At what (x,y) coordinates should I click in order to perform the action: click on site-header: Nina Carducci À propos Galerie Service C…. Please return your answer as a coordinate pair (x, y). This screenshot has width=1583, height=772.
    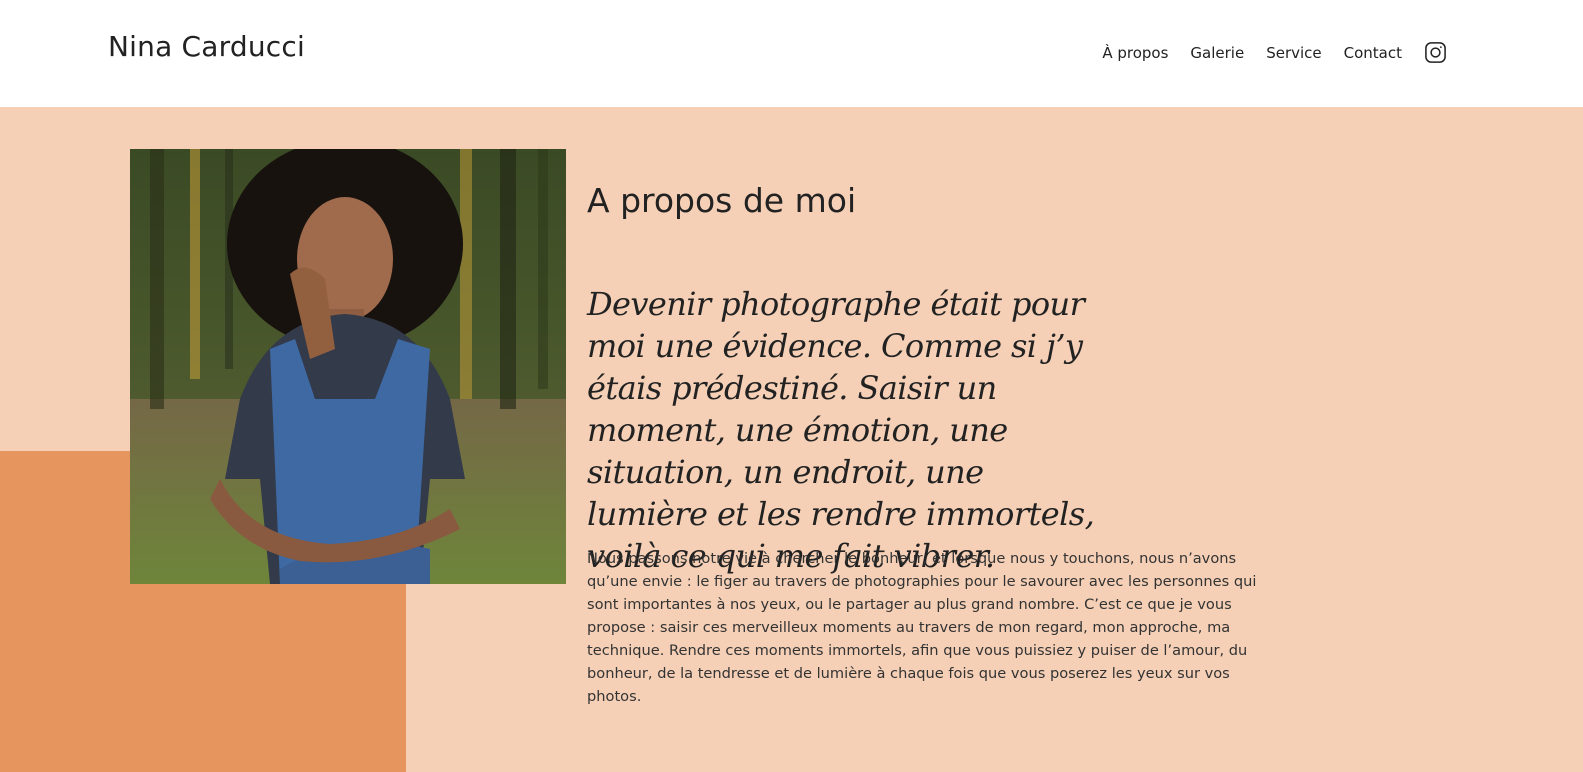
    Looking at the image, I should click on (791, 53).